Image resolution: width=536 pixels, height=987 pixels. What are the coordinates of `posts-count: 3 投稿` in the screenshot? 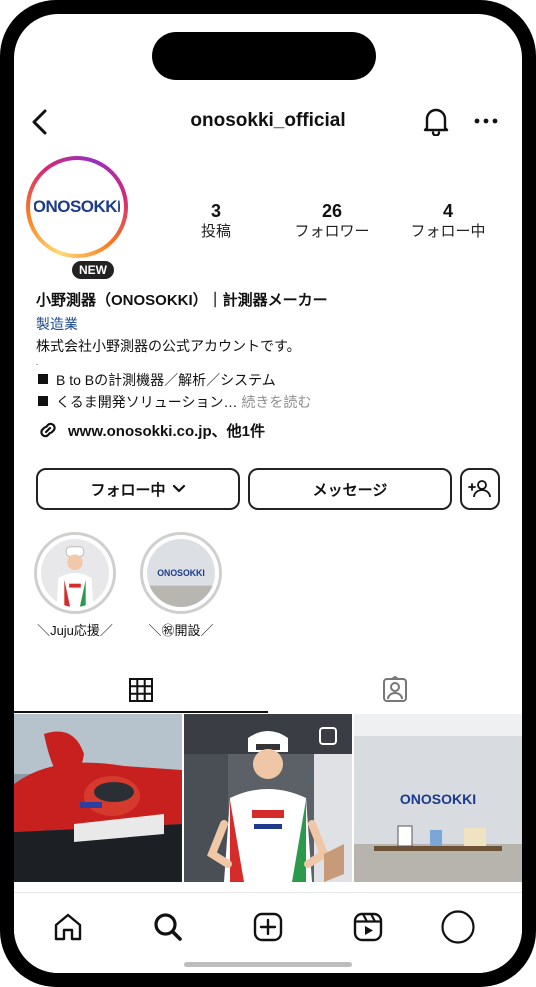 It's located at (216, 221).